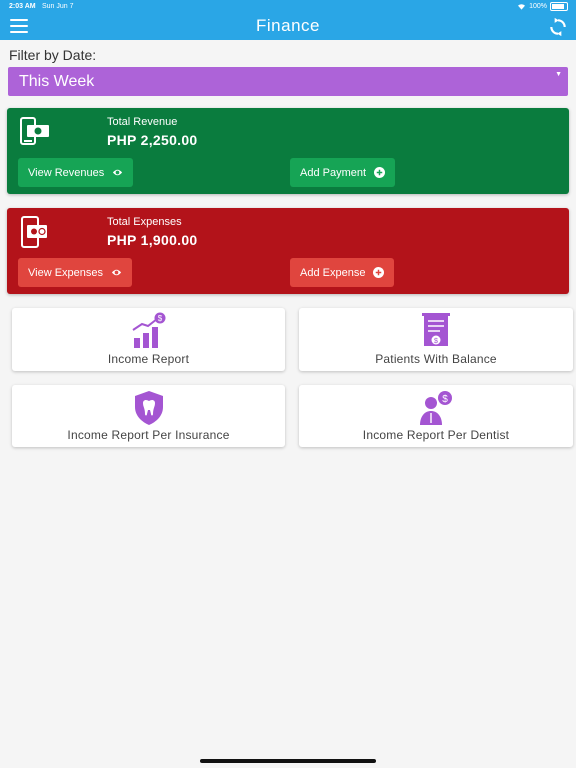 This screenshot has height=768, width=576. What do you see at coordinates (142, 122) in the screenshot?
I see `total-revenue-label: Total Revenue` at bounding box center [142, 122].